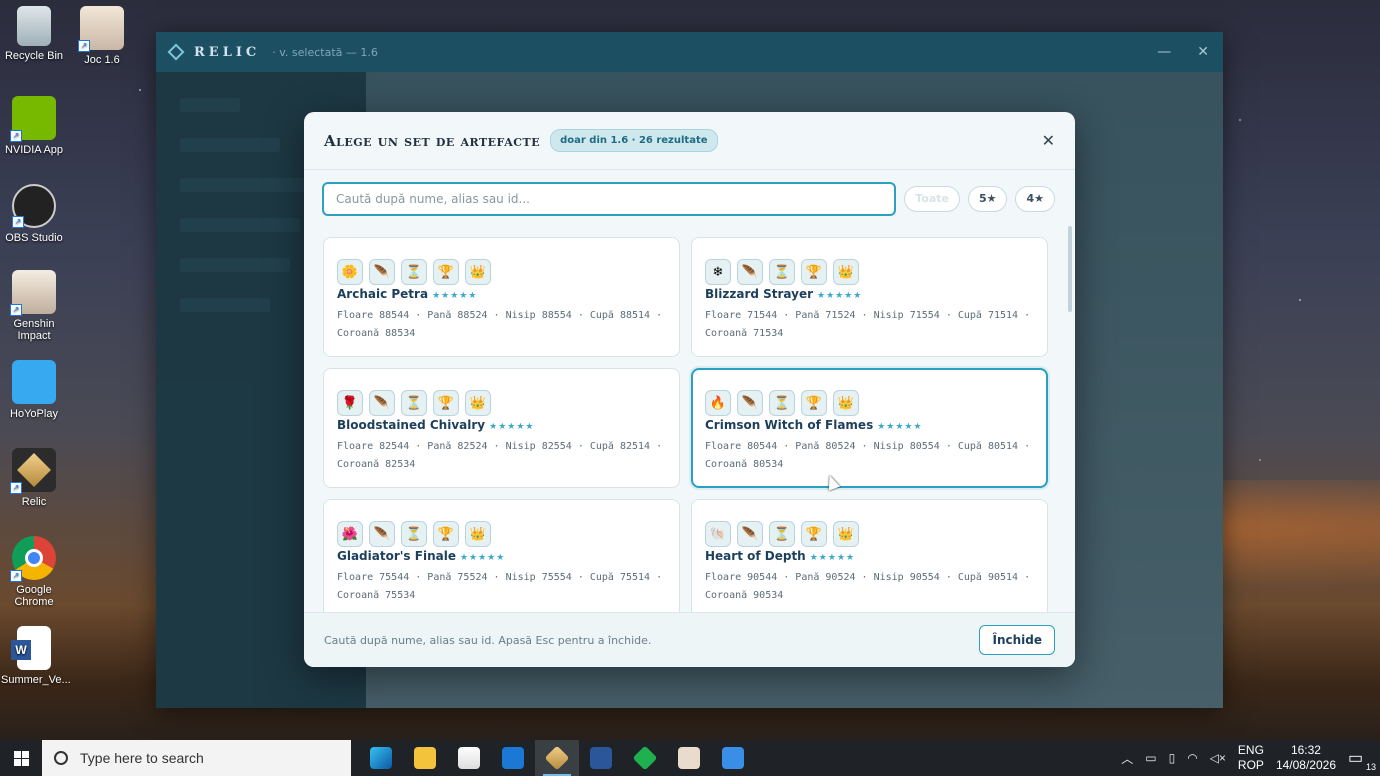 The image size is (1380, 776). I want to click on game-shortcut-icon: ↗, so click(101, 29).